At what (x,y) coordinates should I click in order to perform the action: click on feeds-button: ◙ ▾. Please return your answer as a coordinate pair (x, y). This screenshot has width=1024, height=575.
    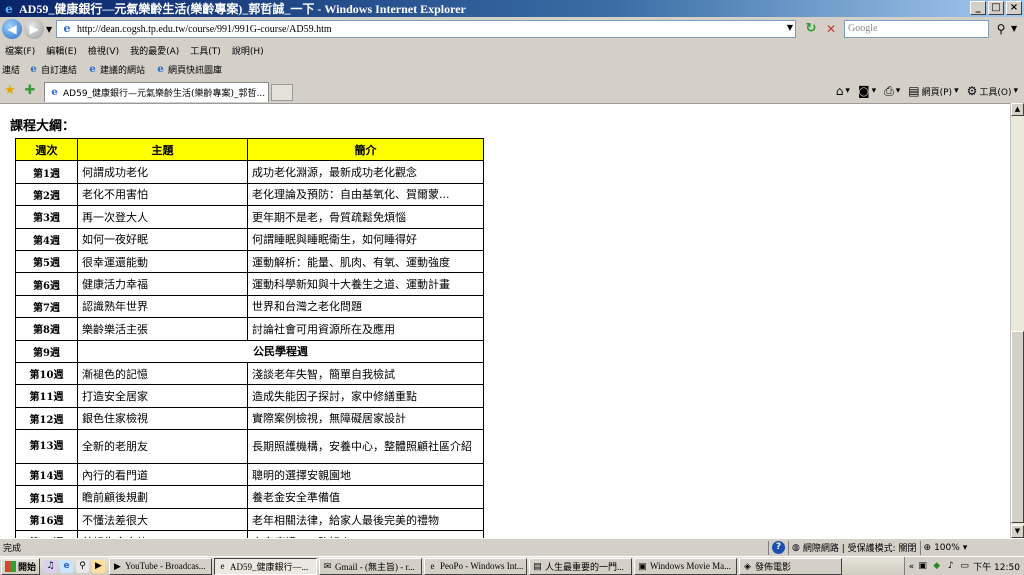
    Looking at the image, I should click on (867, 91).